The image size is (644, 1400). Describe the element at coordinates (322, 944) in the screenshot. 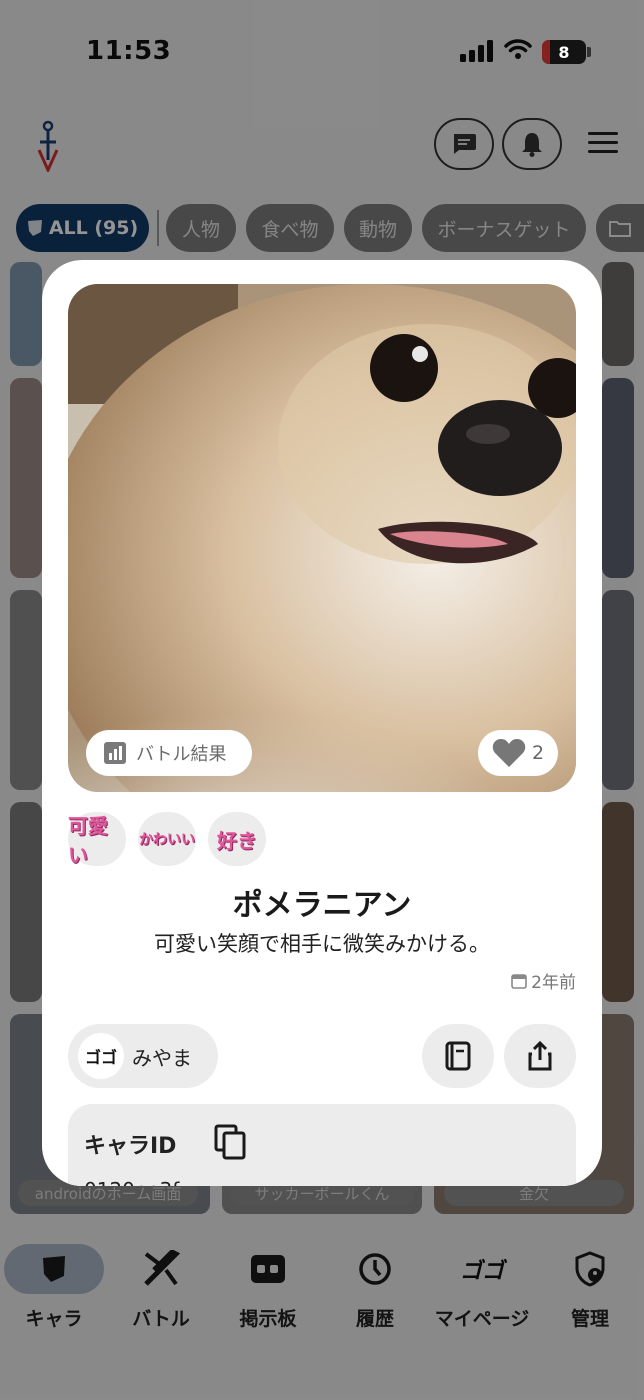

I see `character-description: 可愛い笑顔で相手に微笑みかける。` at that location.